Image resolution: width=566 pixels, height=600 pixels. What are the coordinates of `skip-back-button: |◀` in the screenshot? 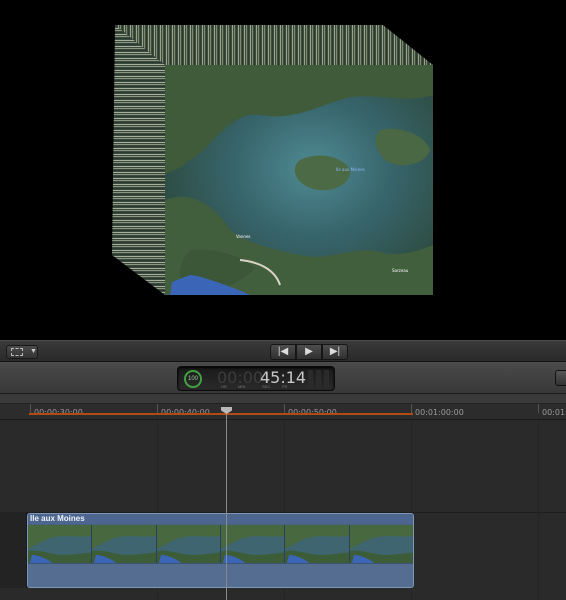 It's located at (283, 352).